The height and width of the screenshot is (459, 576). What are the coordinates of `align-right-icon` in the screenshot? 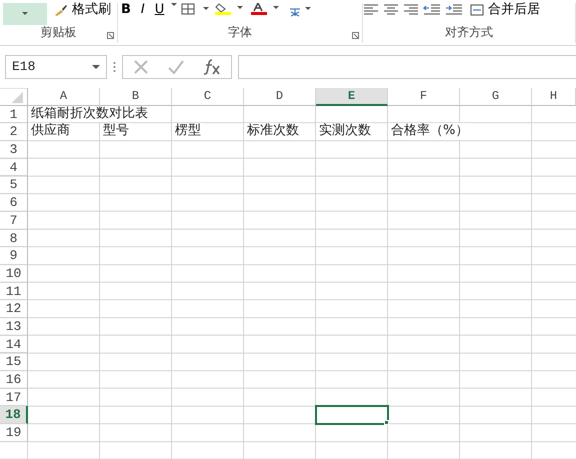 It's located at (411, 9).